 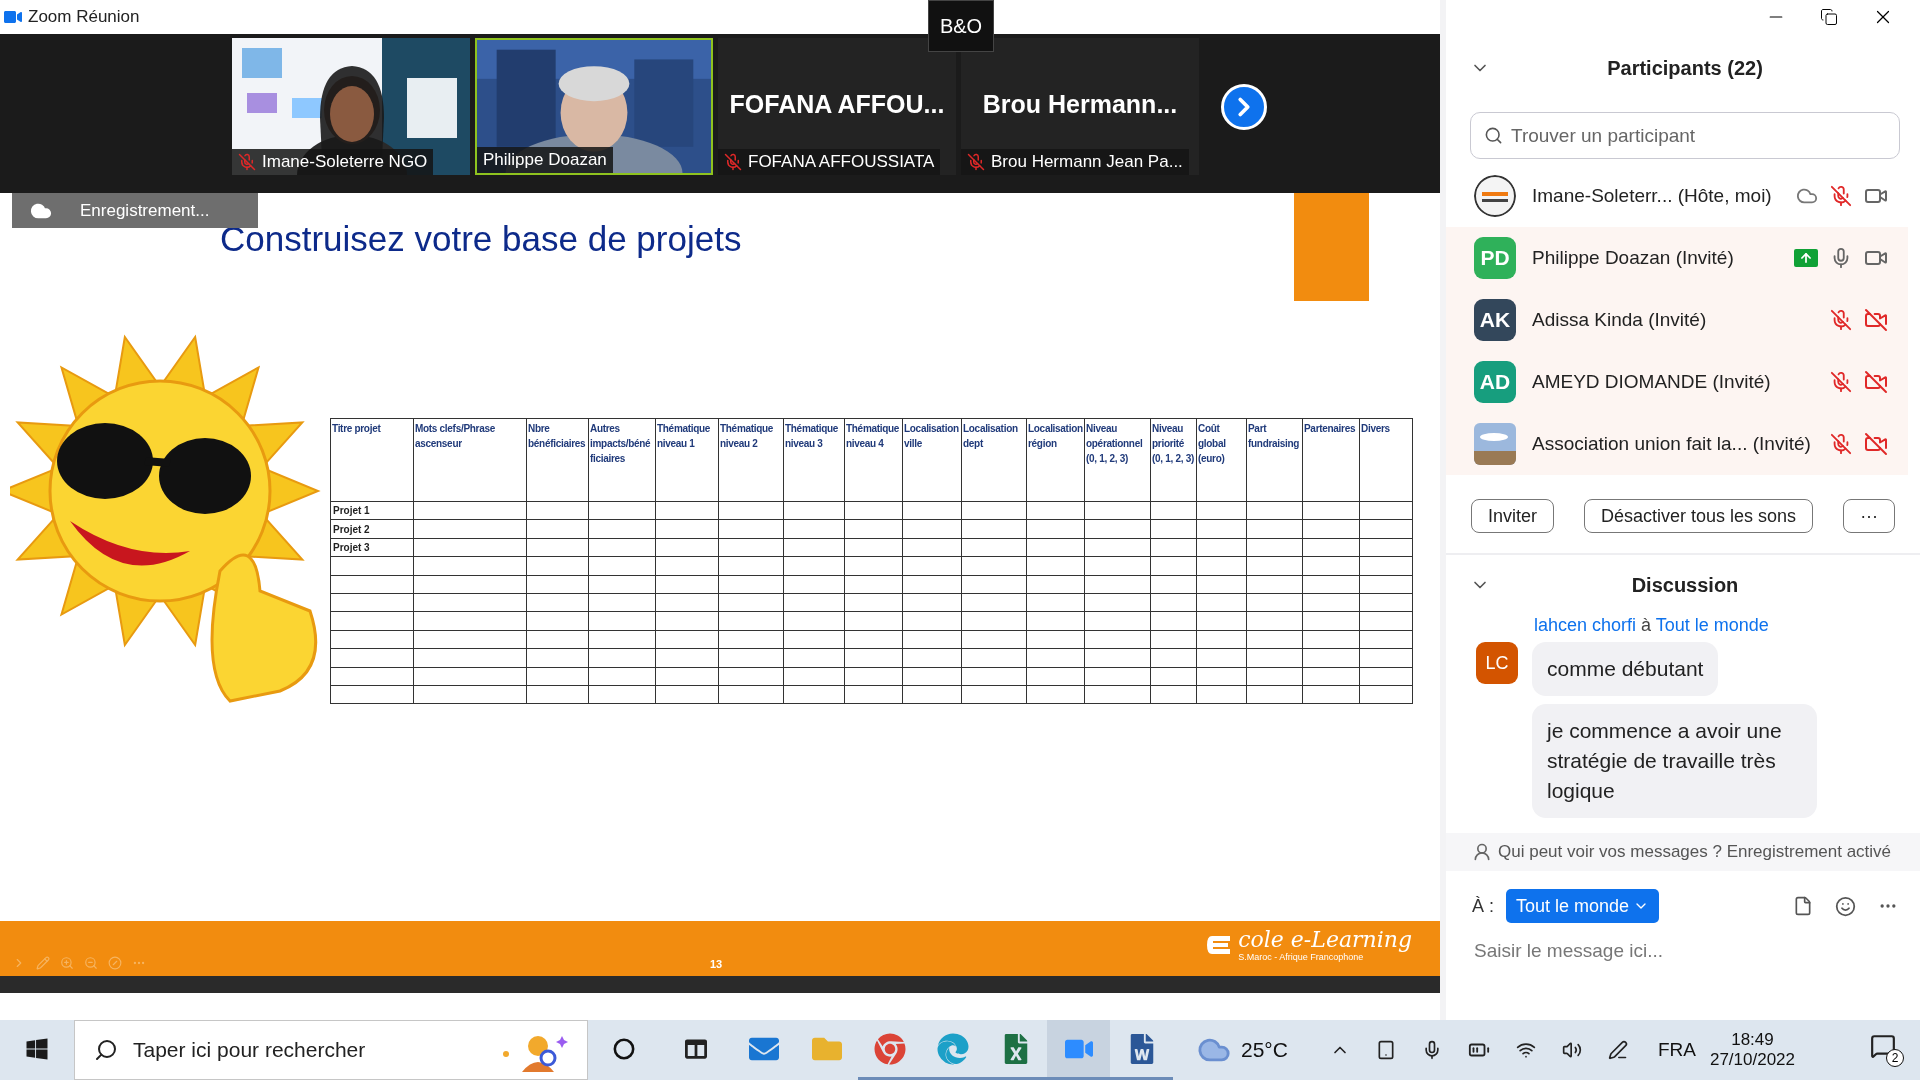 What do you see at coordinates (1495, 258) in the screenshot?
I see `avatar: PD` at bounding box center [1495, 258].